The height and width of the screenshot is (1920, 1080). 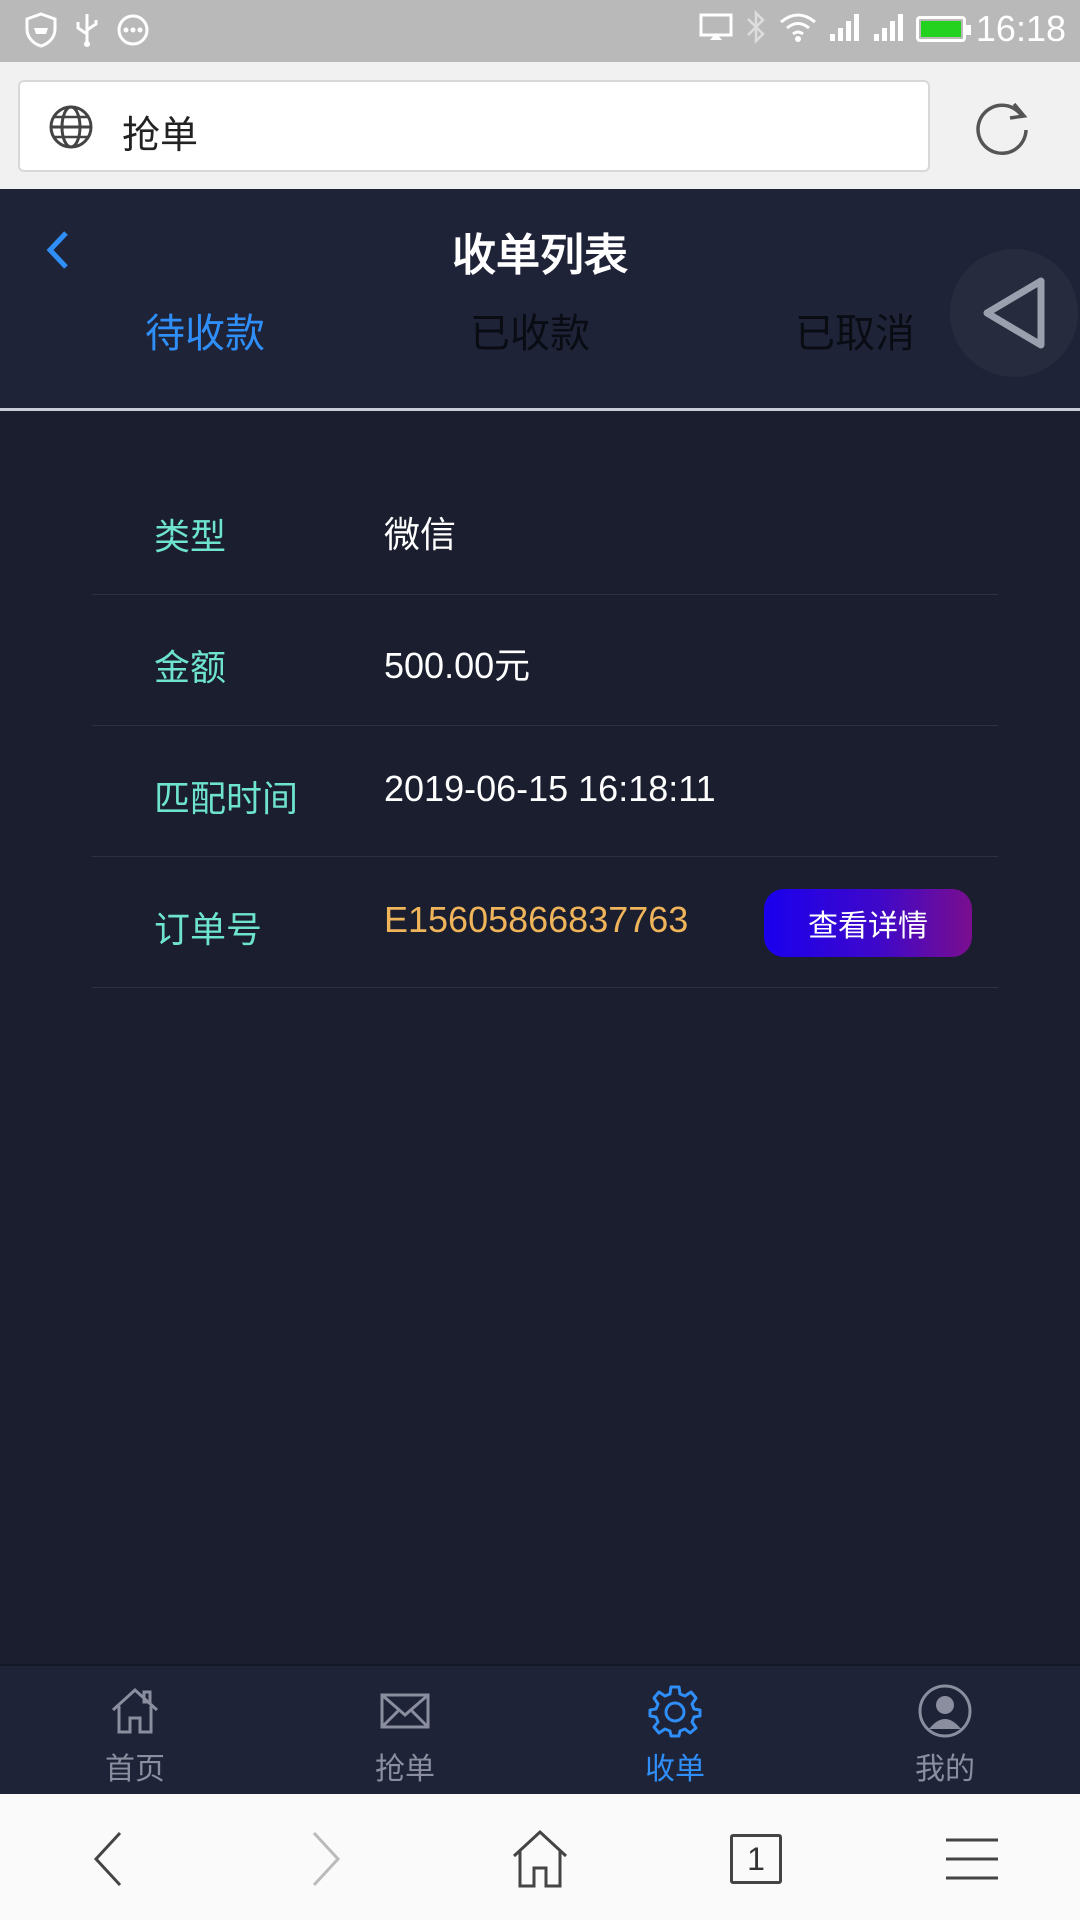 What do you see at coordinates (545, 529) in the screenshot?
I see `order-row-type: 类型 微信` at bounding box center [545, 529].